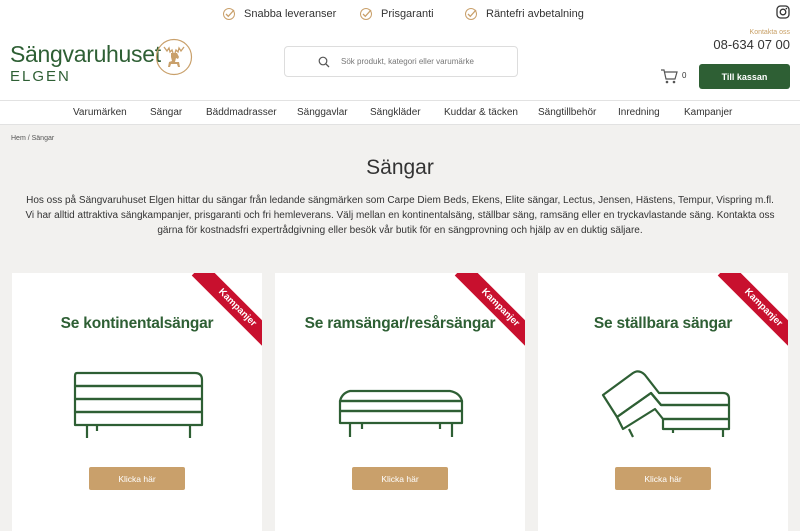 The width and height of the screenshot is (800, 531). What do you see at coordinates (708, 112) in the screenshot?
I see `nav-item-kampanjer: Kampanjer` at bounding box center [708, 112].